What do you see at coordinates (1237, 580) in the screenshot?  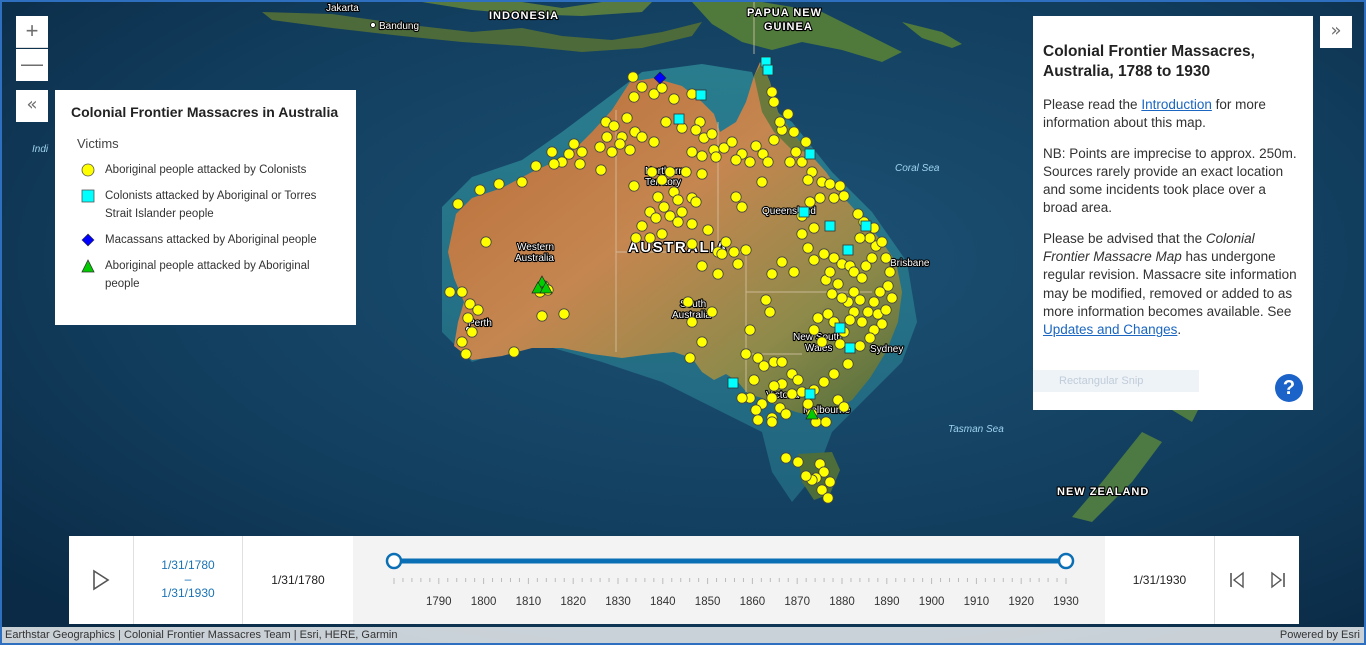 I see `previous-button` at bounding box center [1237, 580].